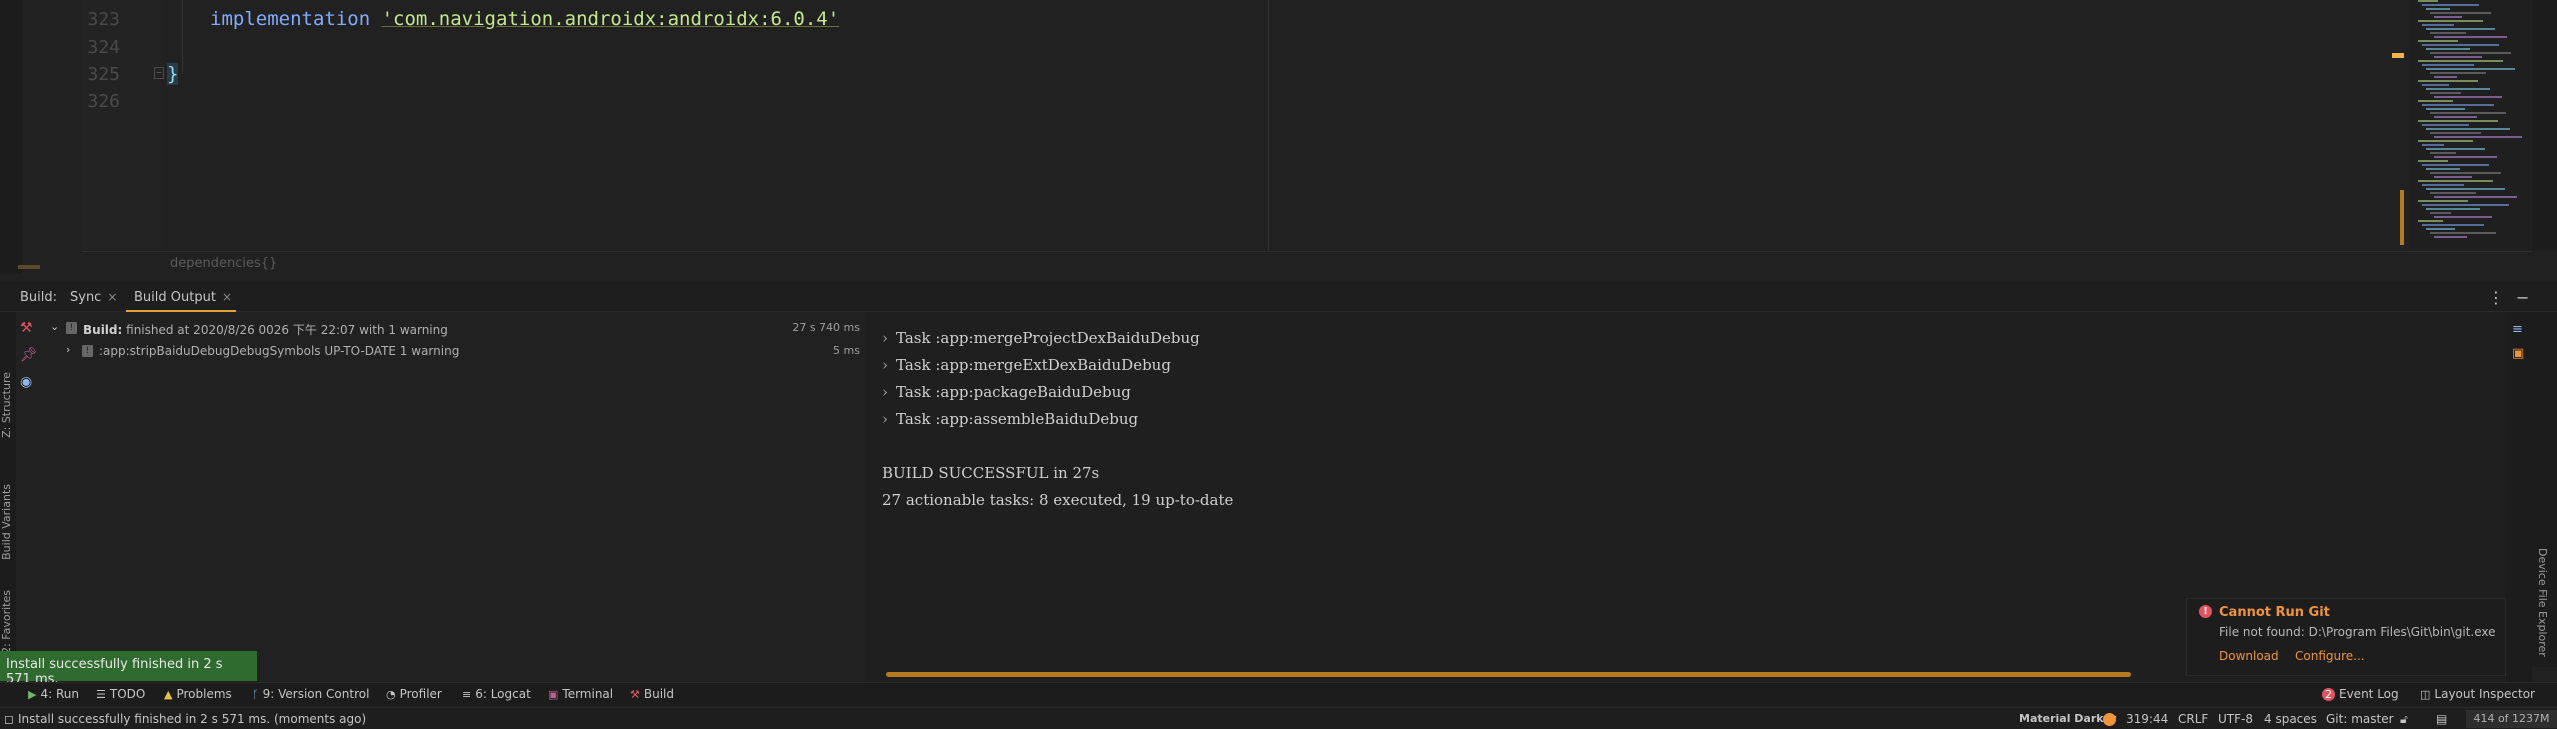 The height and width of the screenshot is (729, 2557). I want to click on status-icon: ◻, so click(9, 719).